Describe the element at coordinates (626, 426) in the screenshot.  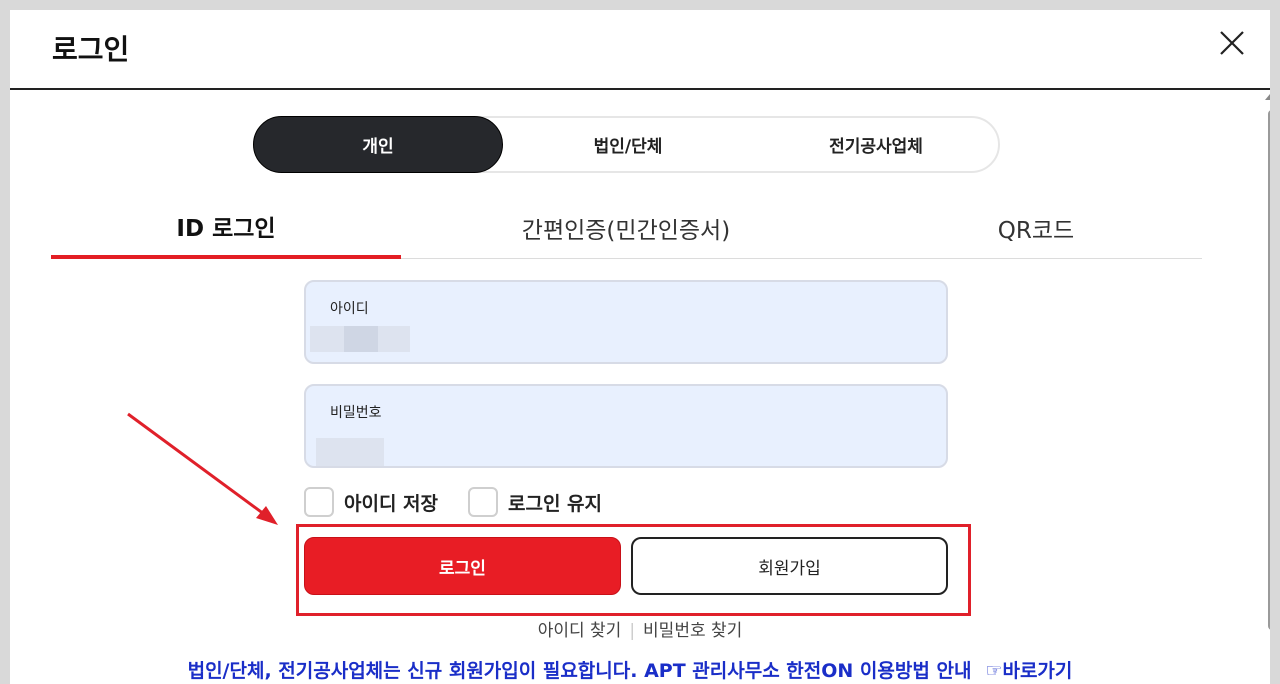
I see `password-field: 비밀번호` at that location.